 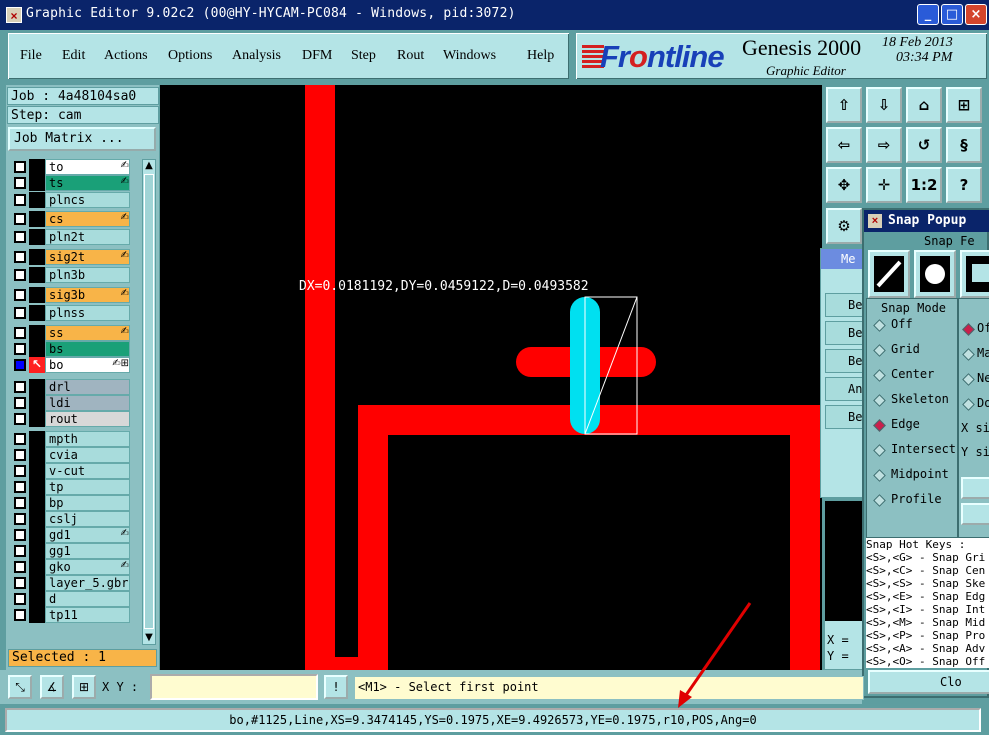 What do you see at coordinates (912, 374) in the screenshot?
I see `snap-mode-label: Center` at bounding box center [912, 374].